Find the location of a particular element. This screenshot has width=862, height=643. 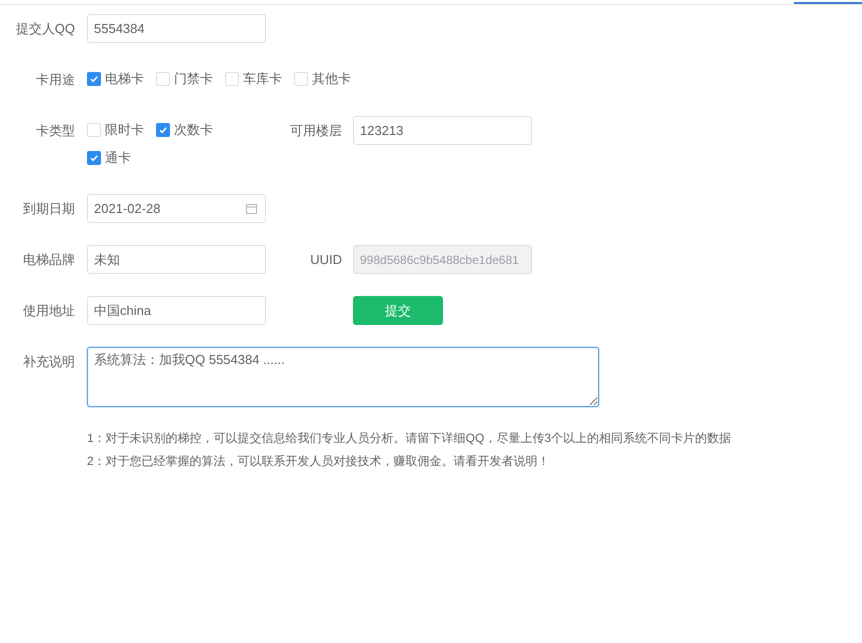

checkbox-label: 其他卡 is located at coordinates (331, 79).